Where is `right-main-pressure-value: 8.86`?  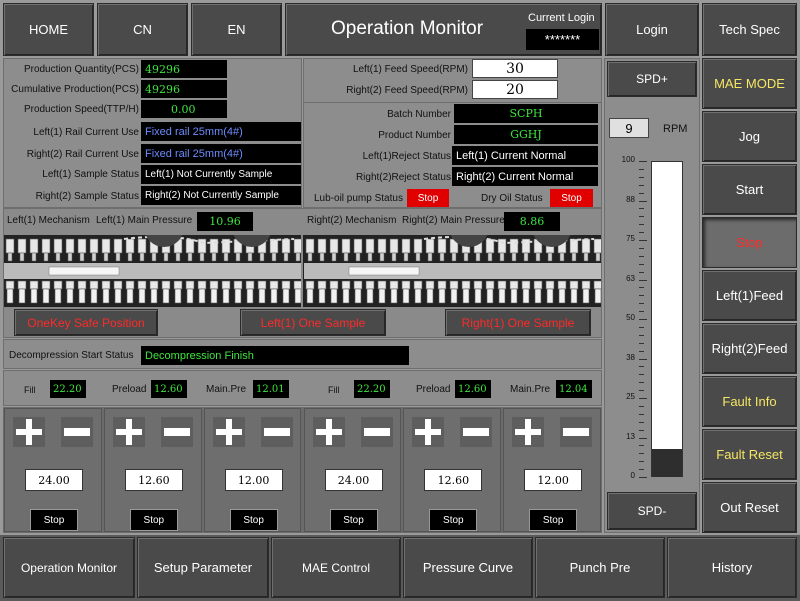
right-main-pressure-value: 8.86 is located at coordinates (532, 221).